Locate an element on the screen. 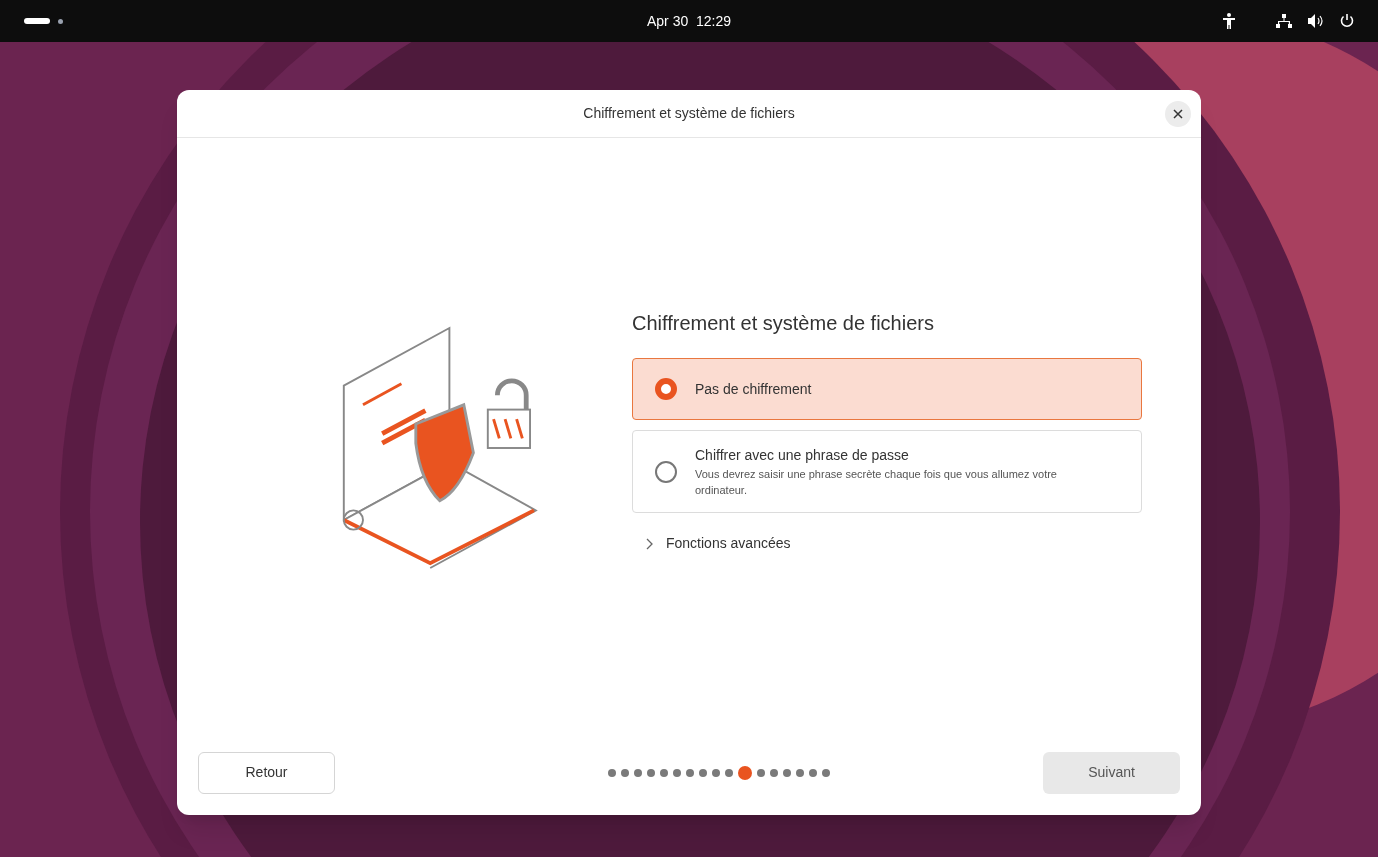  clock: Apr 30 12:29 is located at coordinates (689, 21).